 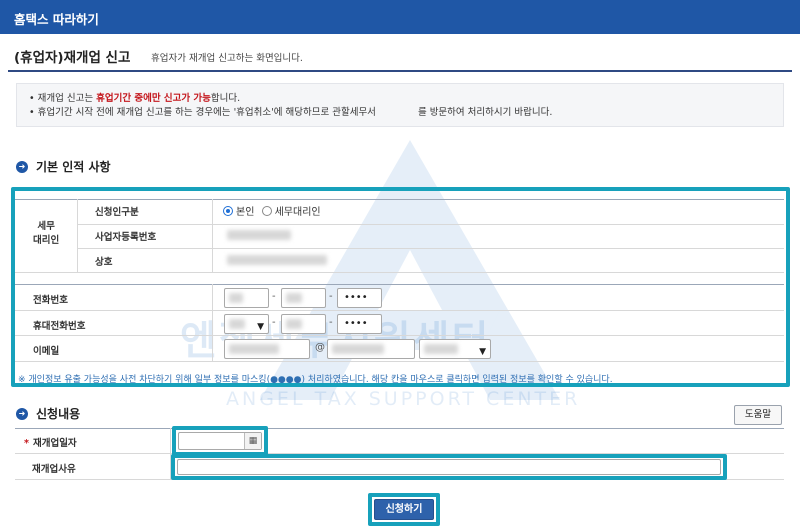 I want to click on notice-line-1: • 재개업 신고는 휴업기간 중에만 신고가 가능합니다., so click(x=135, y=98).